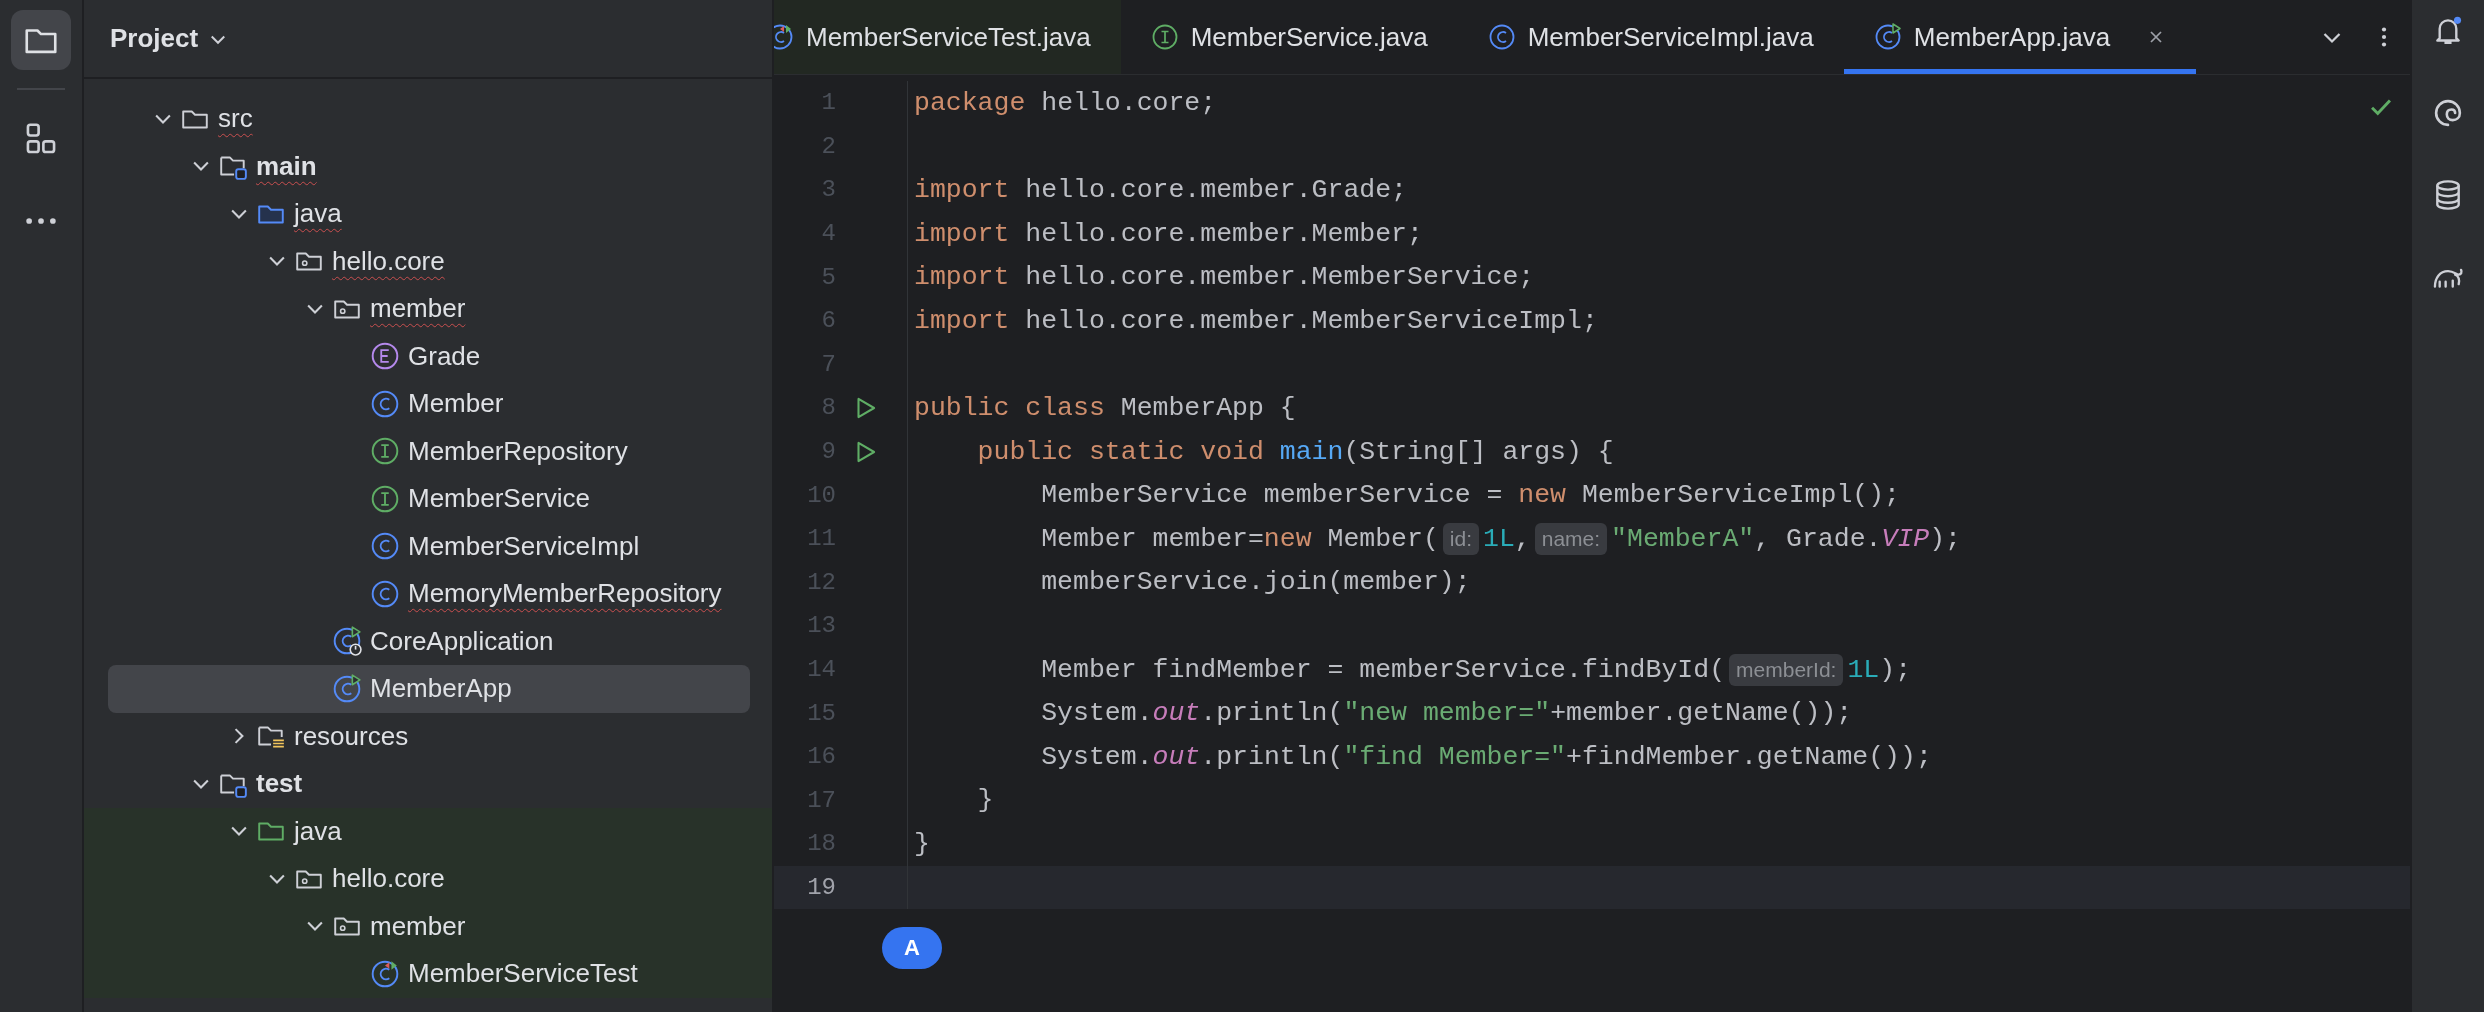 The width and height of the screenshot is (2484, 1012). I want to click on code-text: MemberService memberService = new MemberServiceImpl();, so click(1470, 495).